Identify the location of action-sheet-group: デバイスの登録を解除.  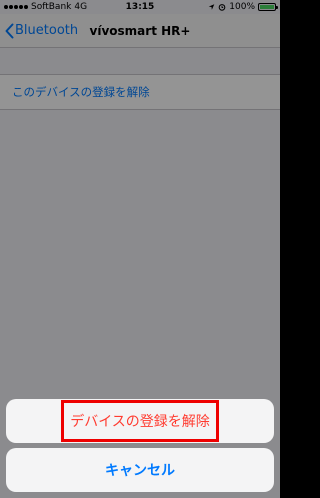
(140, 421).